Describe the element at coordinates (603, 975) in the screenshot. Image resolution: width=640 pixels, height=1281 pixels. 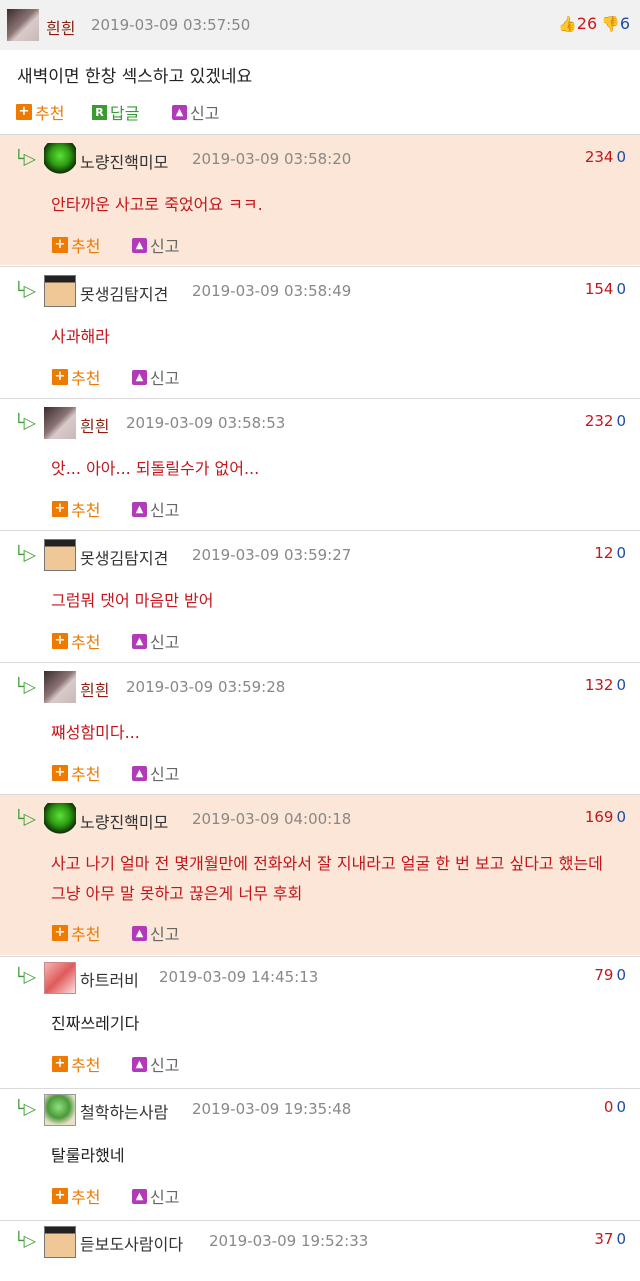
I see `upvote-count: 79` at that location.